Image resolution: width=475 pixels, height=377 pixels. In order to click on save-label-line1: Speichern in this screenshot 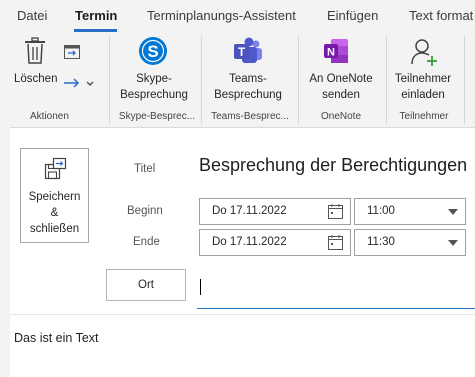, I will do `click(54, 197)`.